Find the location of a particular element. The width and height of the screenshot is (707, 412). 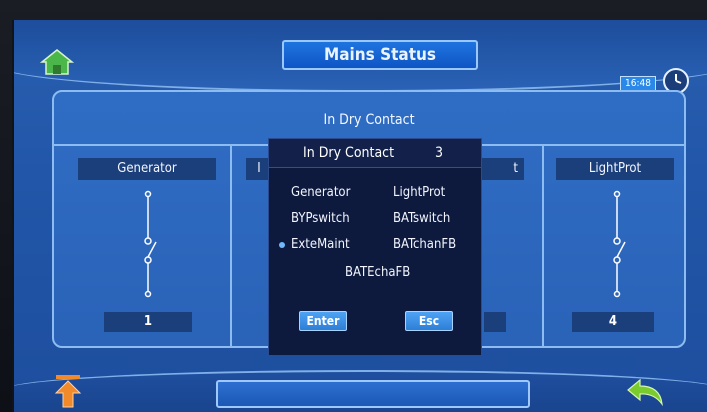

clock-time: 16:48 is located at coordinates (638, 83).